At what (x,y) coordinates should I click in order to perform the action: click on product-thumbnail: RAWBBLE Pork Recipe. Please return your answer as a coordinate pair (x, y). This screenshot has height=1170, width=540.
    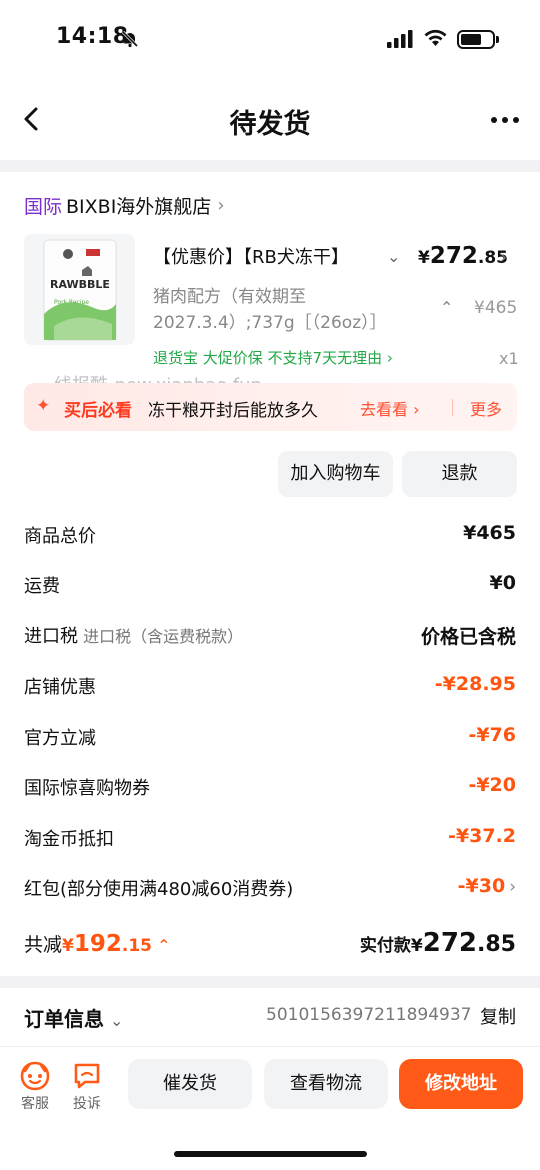
    Looking at the image, I should click on (79, 289).